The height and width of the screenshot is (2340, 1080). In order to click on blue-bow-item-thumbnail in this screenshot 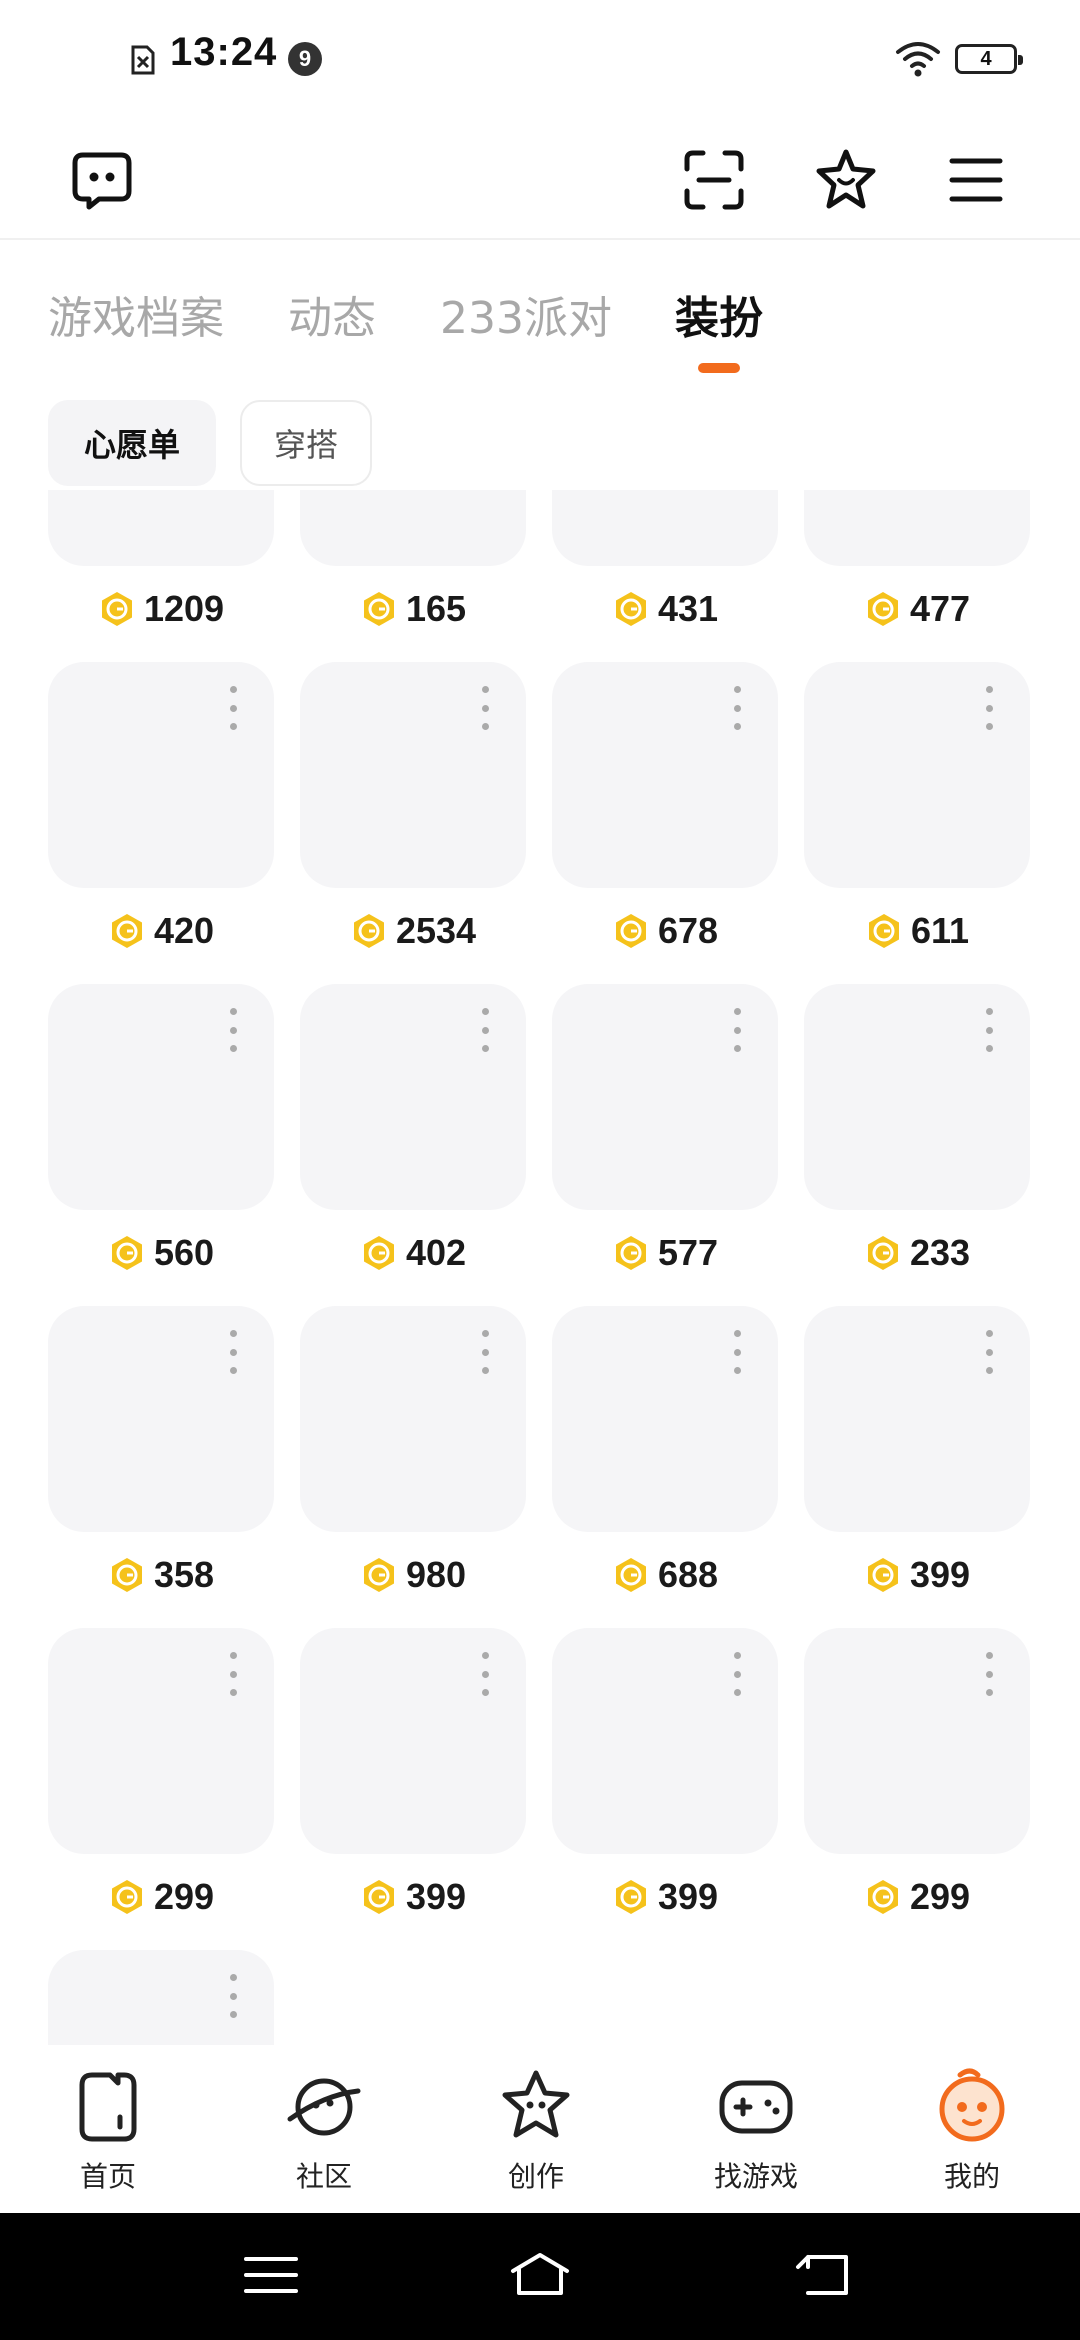, I will do `click(917, 1097)`.